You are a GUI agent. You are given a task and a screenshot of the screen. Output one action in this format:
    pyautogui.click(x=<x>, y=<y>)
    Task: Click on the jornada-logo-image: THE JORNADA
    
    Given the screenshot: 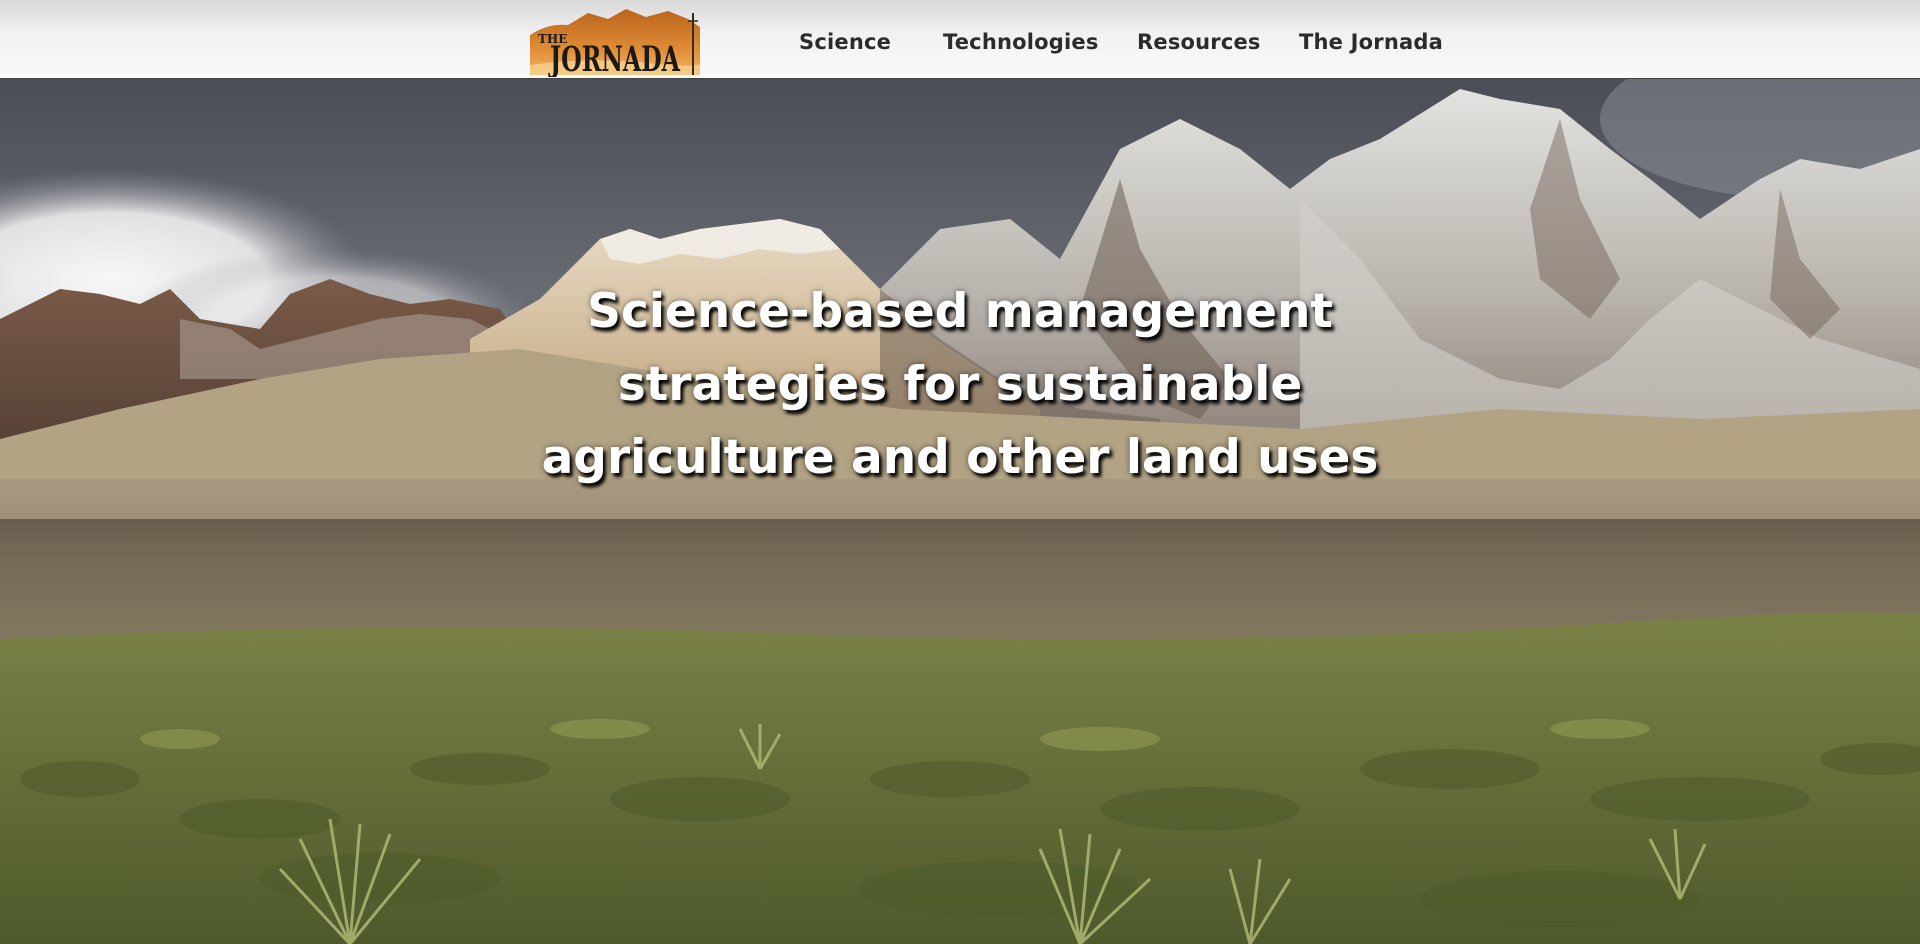 What is the action you would take?
    pyautogui.click(x=615, y=44)
    